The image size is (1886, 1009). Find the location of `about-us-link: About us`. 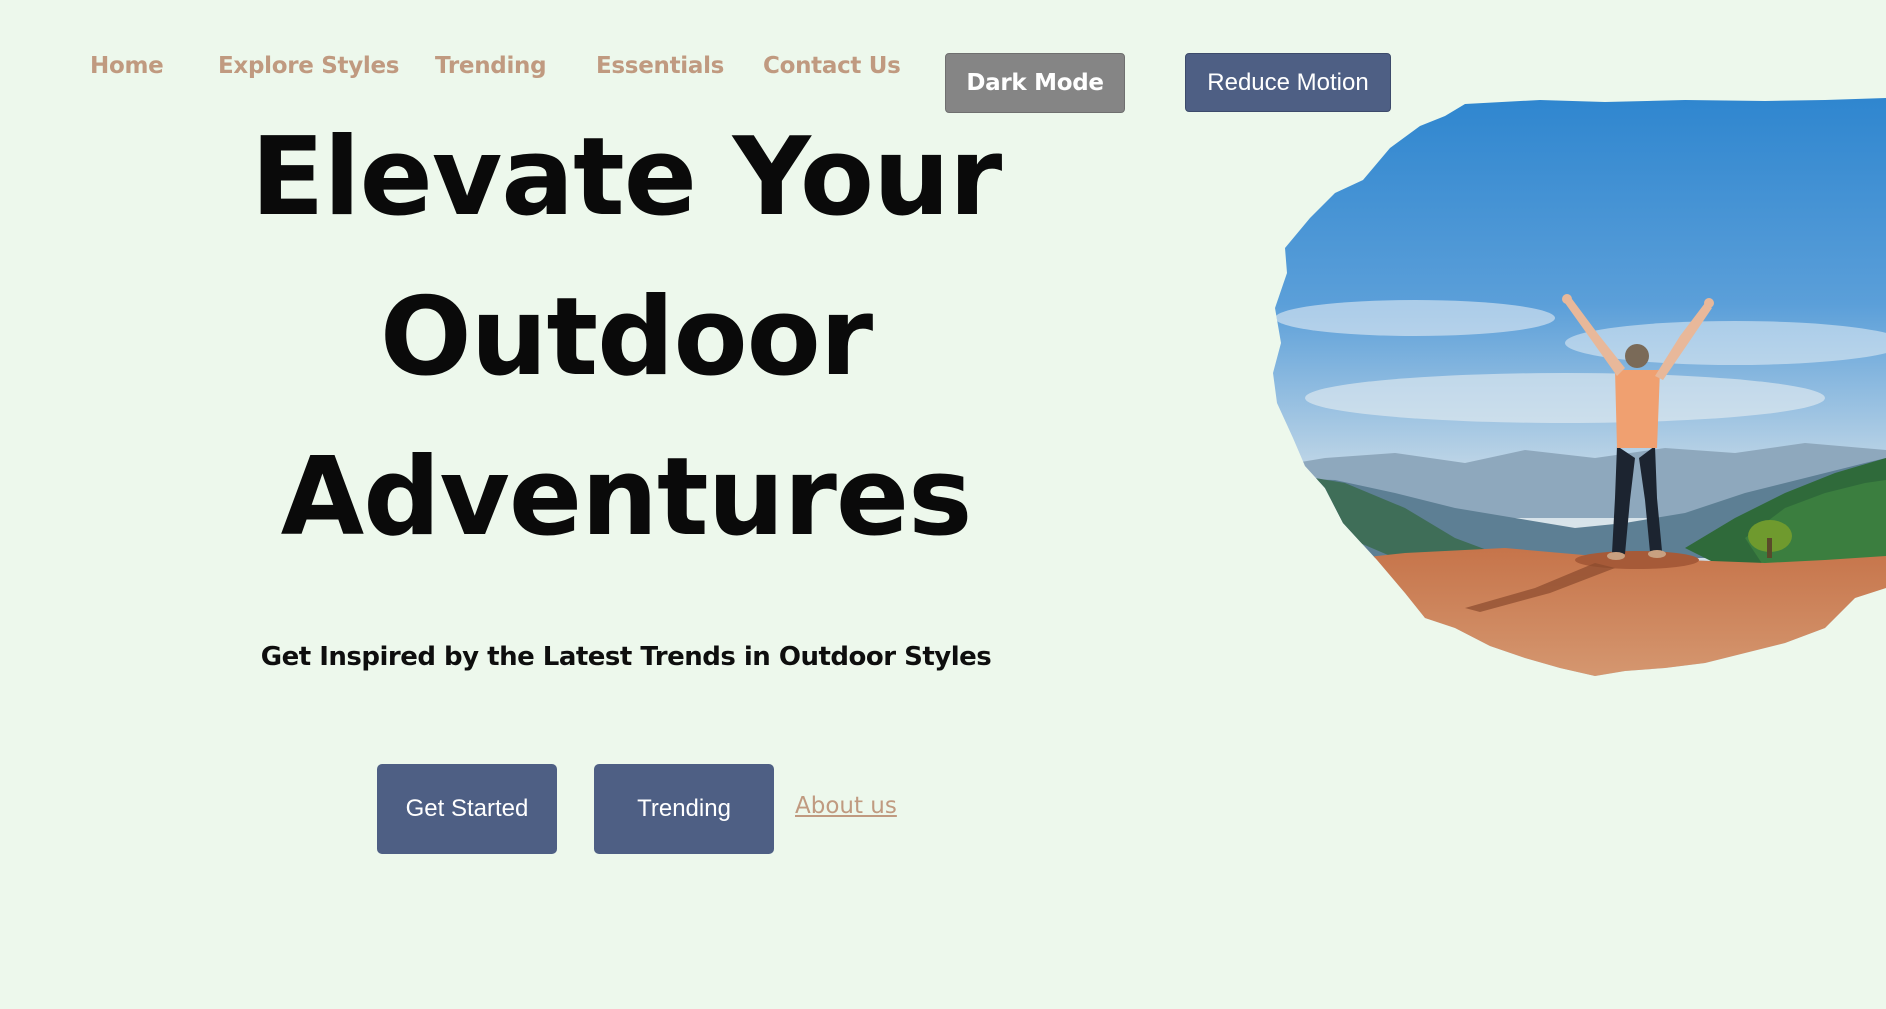

about-us-link: About us is located at coordinates (846, 806).